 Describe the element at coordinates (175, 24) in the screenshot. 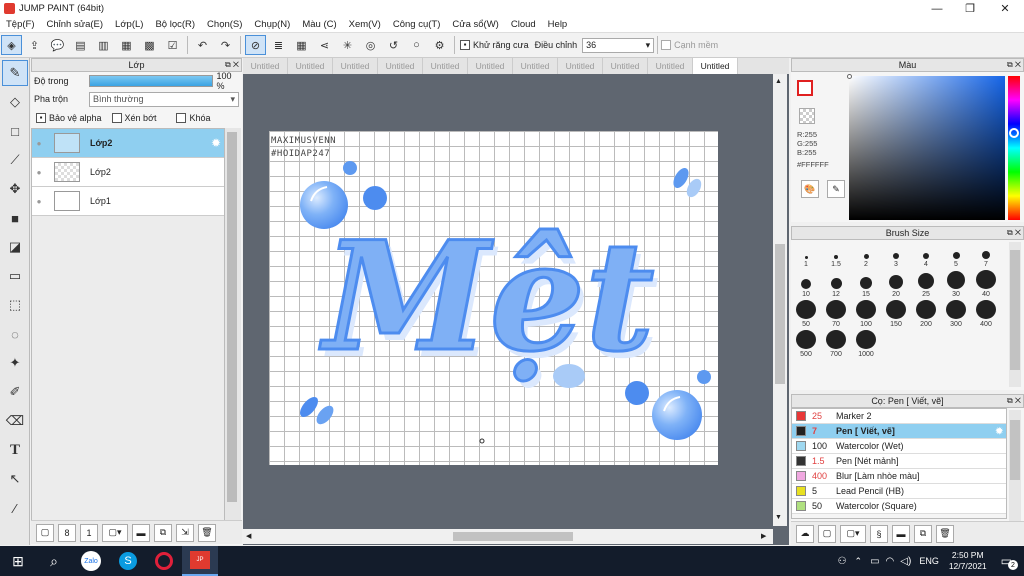

I see `menu-filter: Bộ lọc(R)` at that location.